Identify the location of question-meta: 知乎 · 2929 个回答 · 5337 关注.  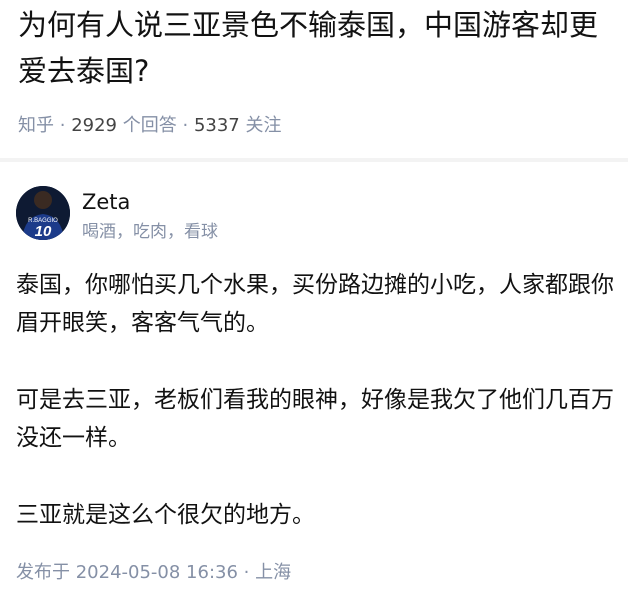
(150, 126).